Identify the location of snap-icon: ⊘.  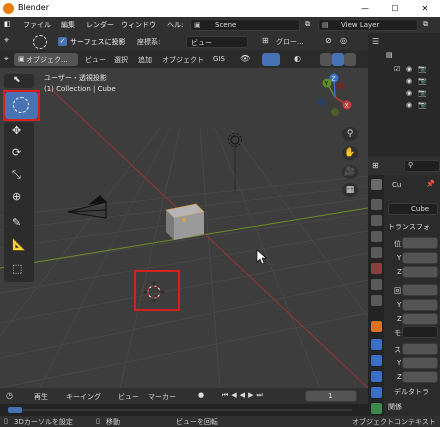
(328, 40).